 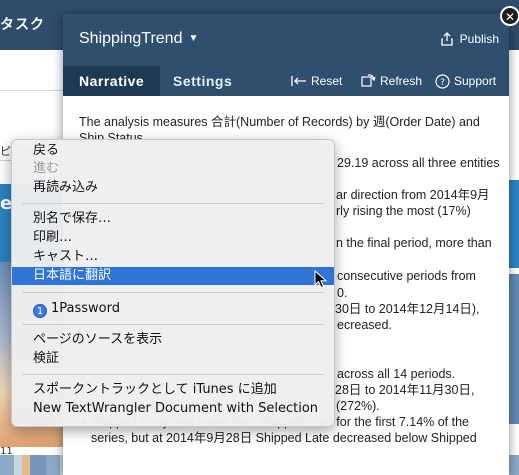 What do you see at coordinates (406, 276) in the screenshot?
I see `narrative-text: consecutive periods from` at bounding box center [406, 276].